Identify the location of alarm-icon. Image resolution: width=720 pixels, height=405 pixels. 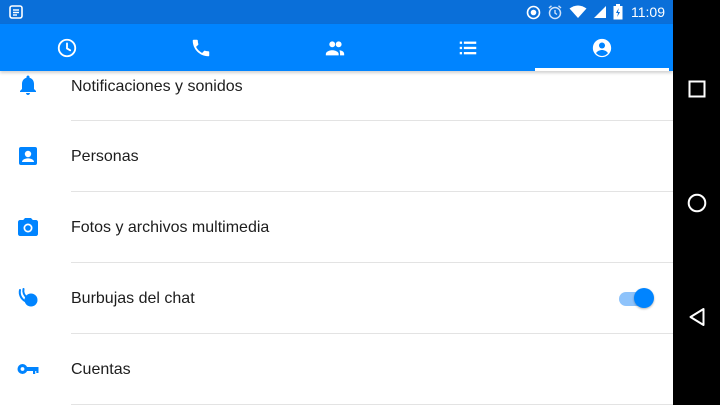
(555, 12).